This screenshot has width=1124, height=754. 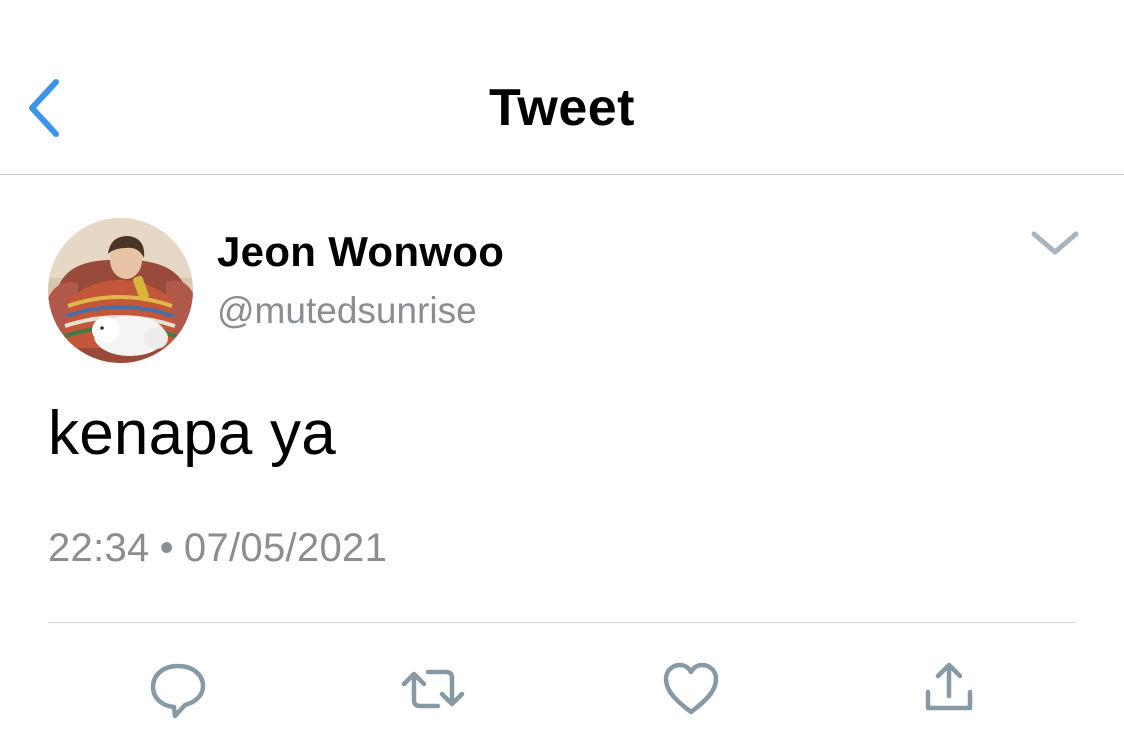 I want to click on retweet-button, so click(x=433, y=689).